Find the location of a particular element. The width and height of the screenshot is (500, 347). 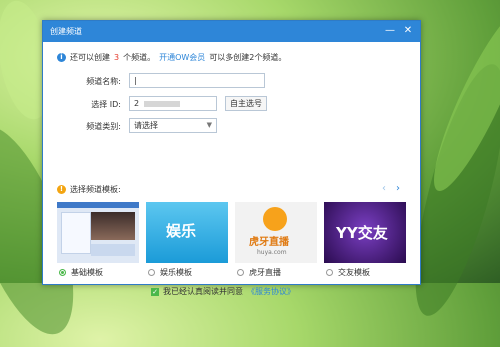

next-arrow-icon: › is located at coordinates (398, 188).